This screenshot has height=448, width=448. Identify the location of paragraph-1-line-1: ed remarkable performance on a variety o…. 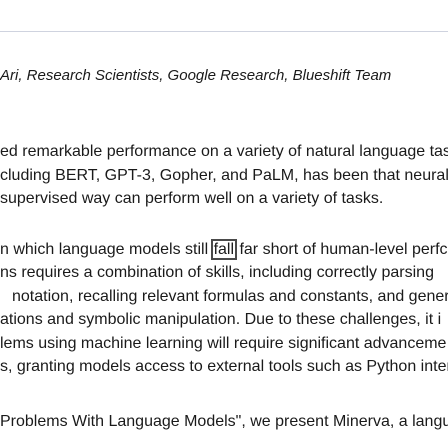
(224, 151).